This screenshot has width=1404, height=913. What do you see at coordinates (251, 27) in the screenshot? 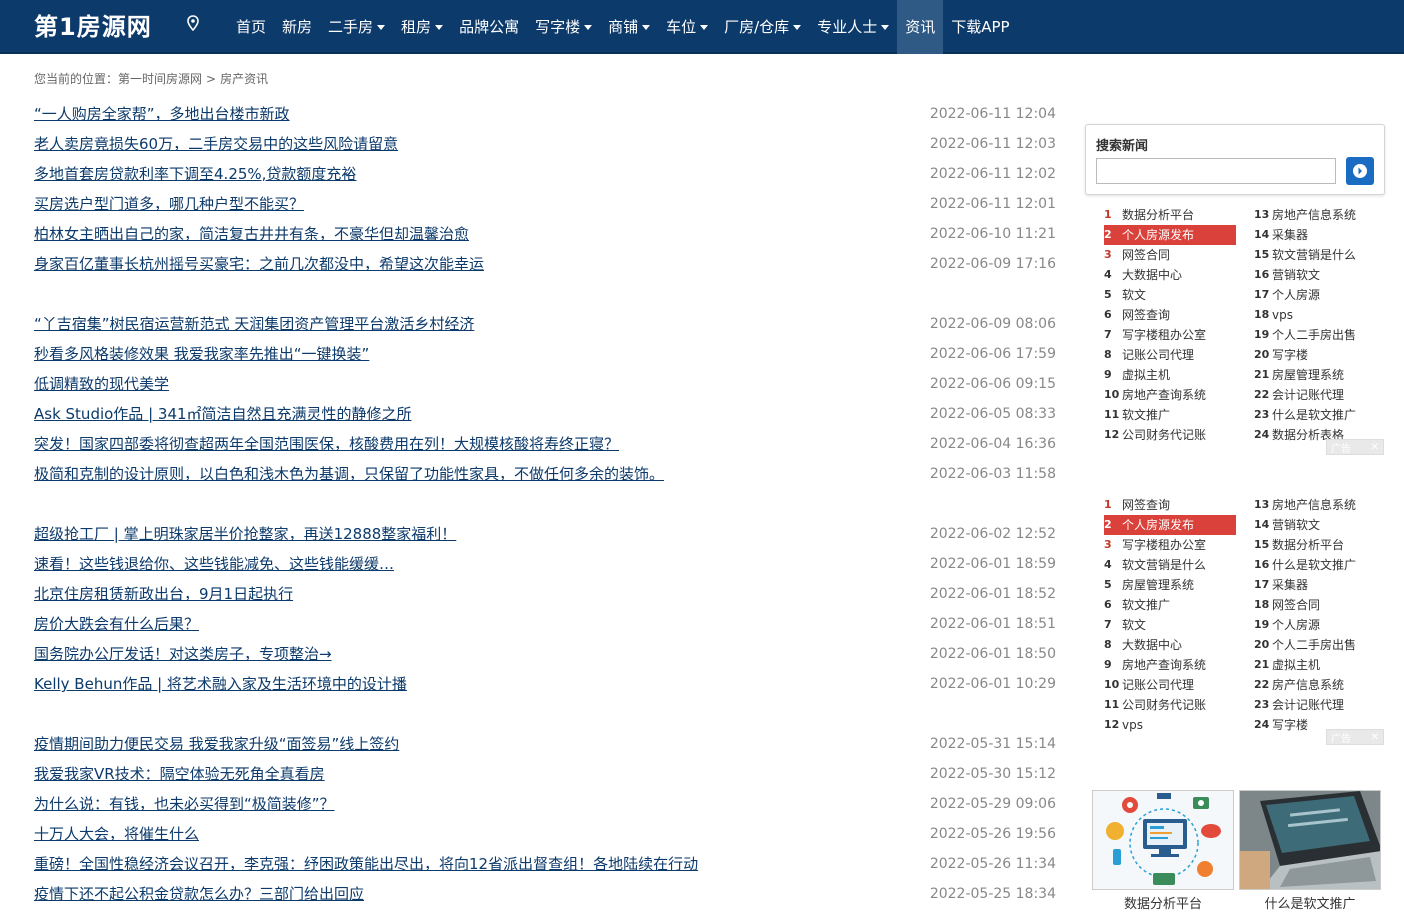
I see `nav-item: 首页` at bounding box center [251, 27].